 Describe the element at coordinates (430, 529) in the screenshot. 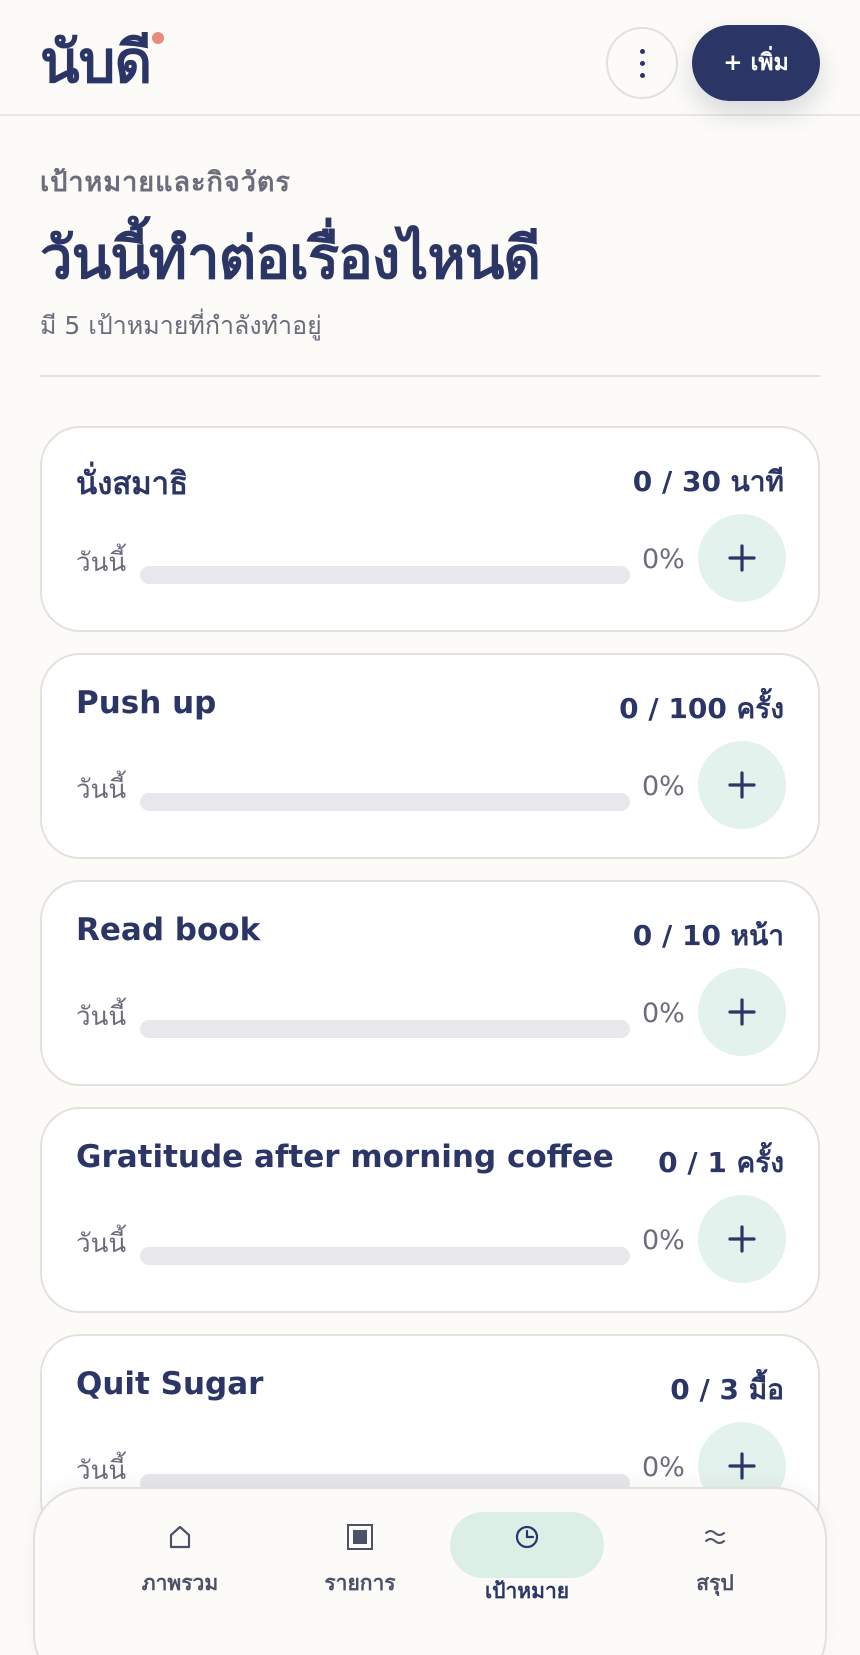

I see `goal-card: นั่งสมาธิ 0 / 30 นาที วันนี้ 0%` at that location.